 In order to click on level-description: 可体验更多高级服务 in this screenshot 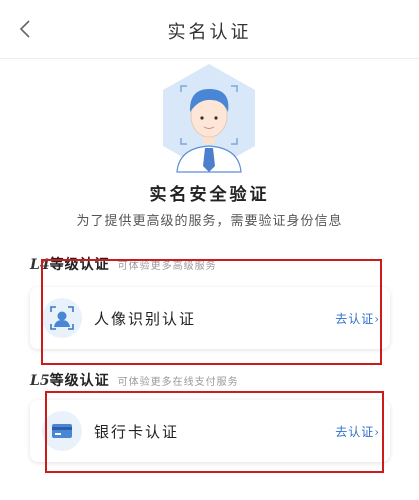, I will do `click(167, 266)`.